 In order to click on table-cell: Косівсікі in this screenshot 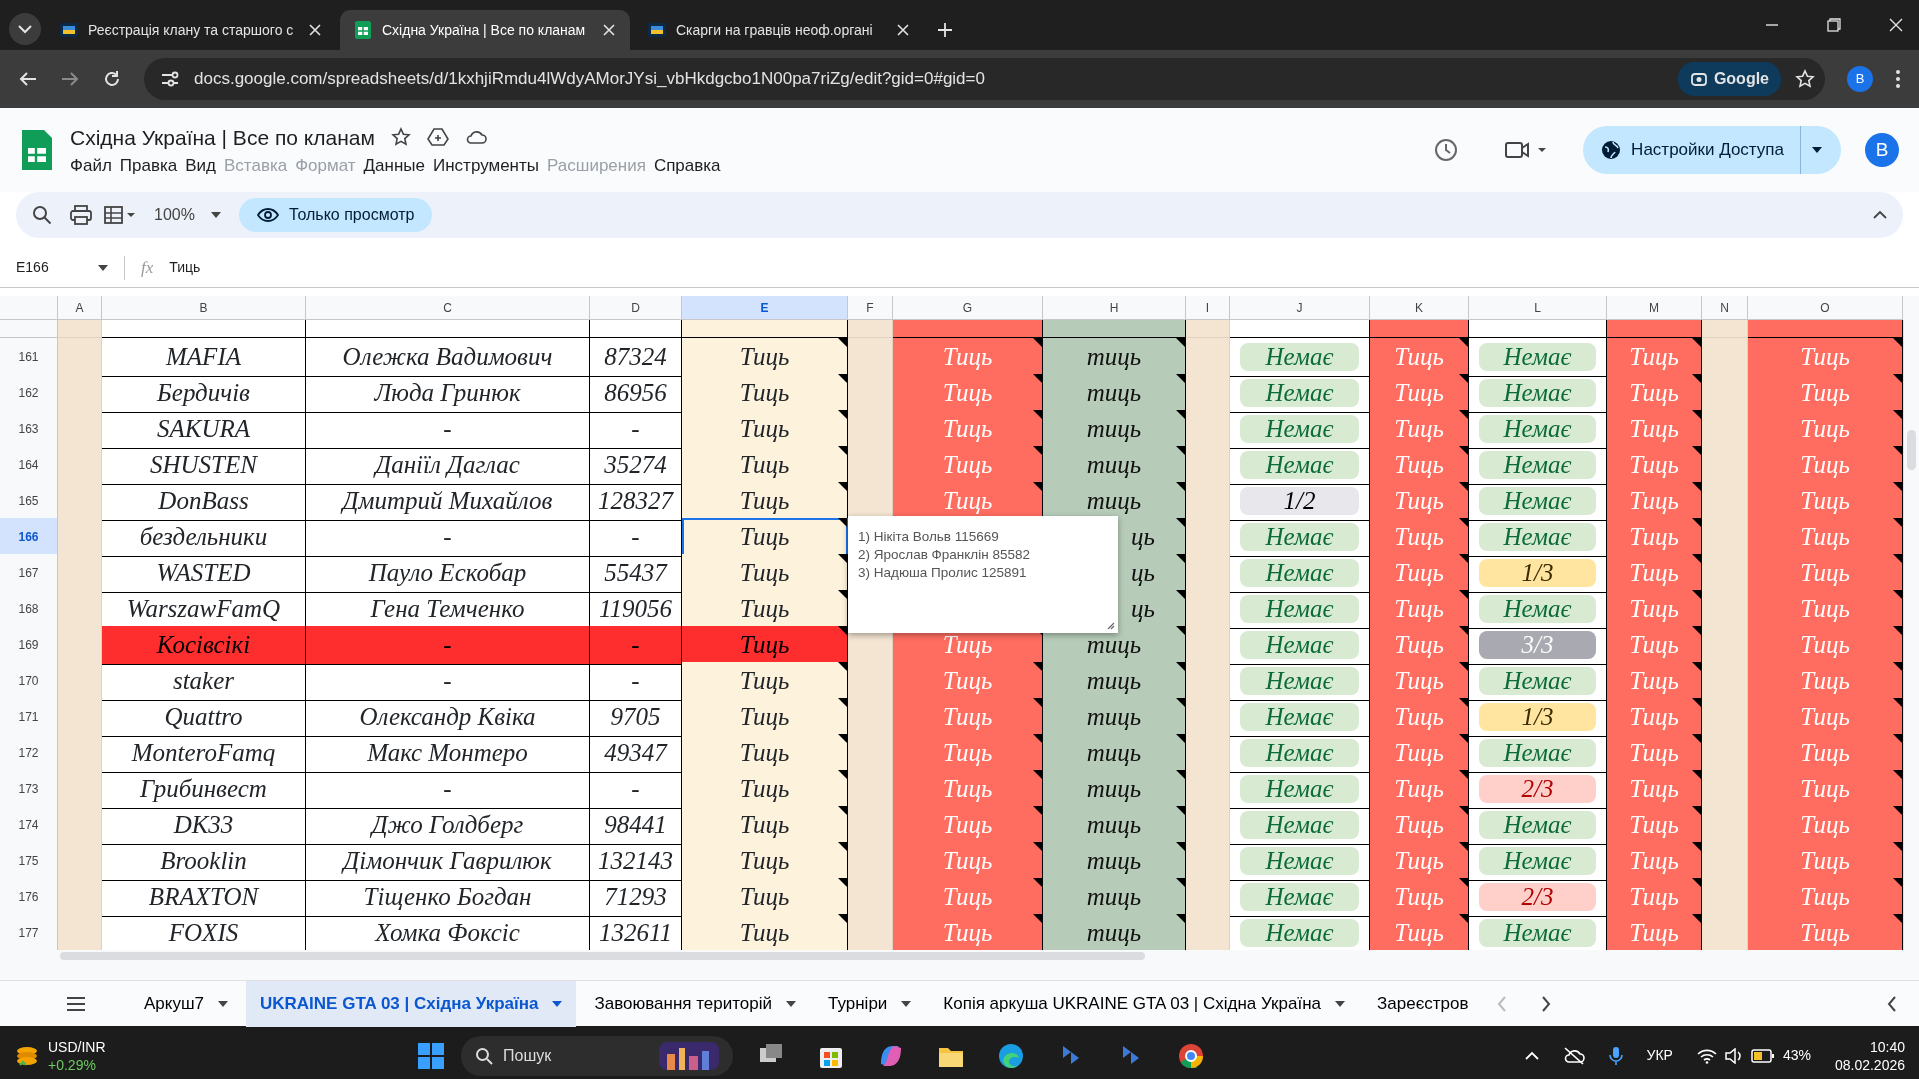, I will do `click(204, 645)`.